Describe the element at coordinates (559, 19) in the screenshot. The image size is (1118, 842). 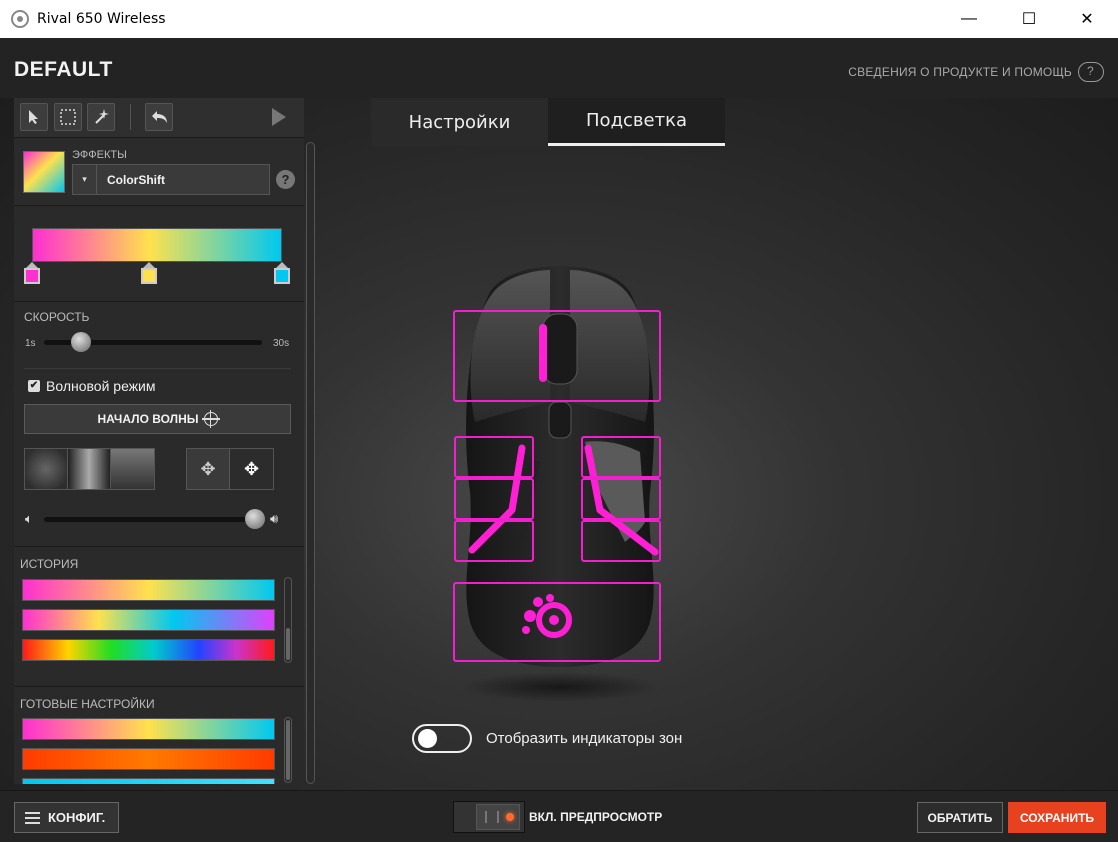
I see `title-bar: Rival 650 Wireless — ☐ ✕` at that location.